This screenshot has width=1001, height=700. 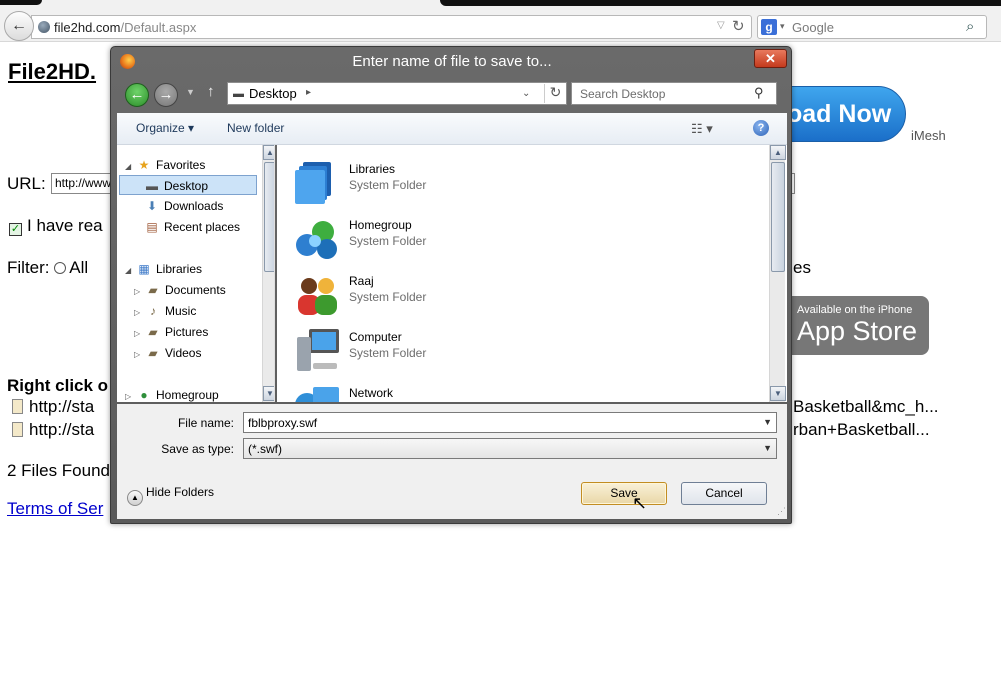 What do you see at coordinates (55, 509) in the screenshot?
I see `terms-link: Terms of Ser` at bounding box center [55, 509].